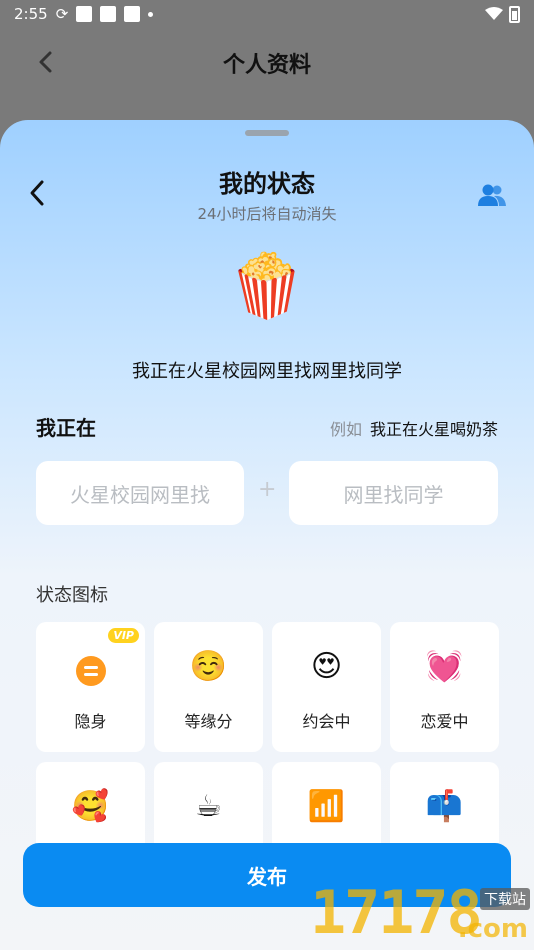 The image size is (534, 950). Describe the element at coordinates (444, 666) in the screenshot. I see `beating-heart-icon: 💓` at that location.